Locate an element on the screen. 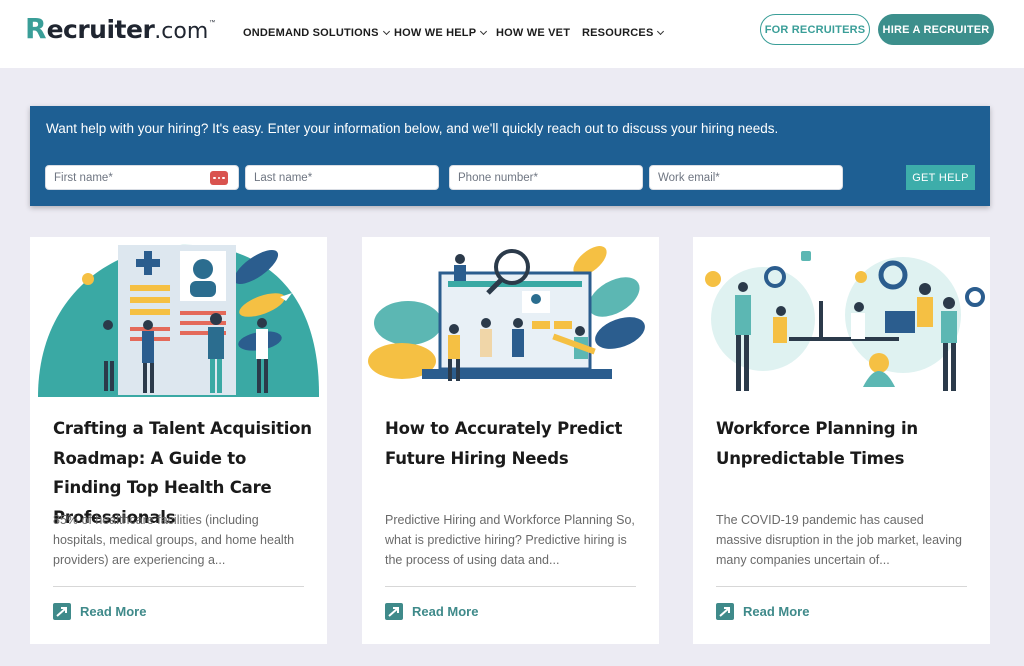 This screenshot has height=666, width=1024. predictive-hiring-illustration is located at coordinates (510, 317).